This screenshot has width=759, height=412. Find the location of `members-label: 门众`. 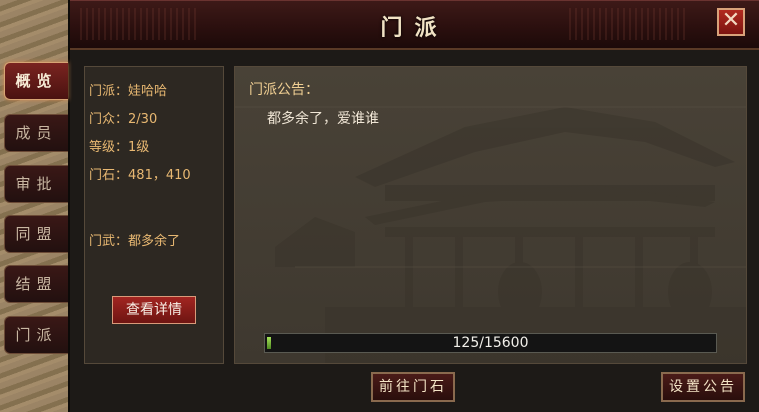

members-label: 门众 is located at coordinates (102, 119).